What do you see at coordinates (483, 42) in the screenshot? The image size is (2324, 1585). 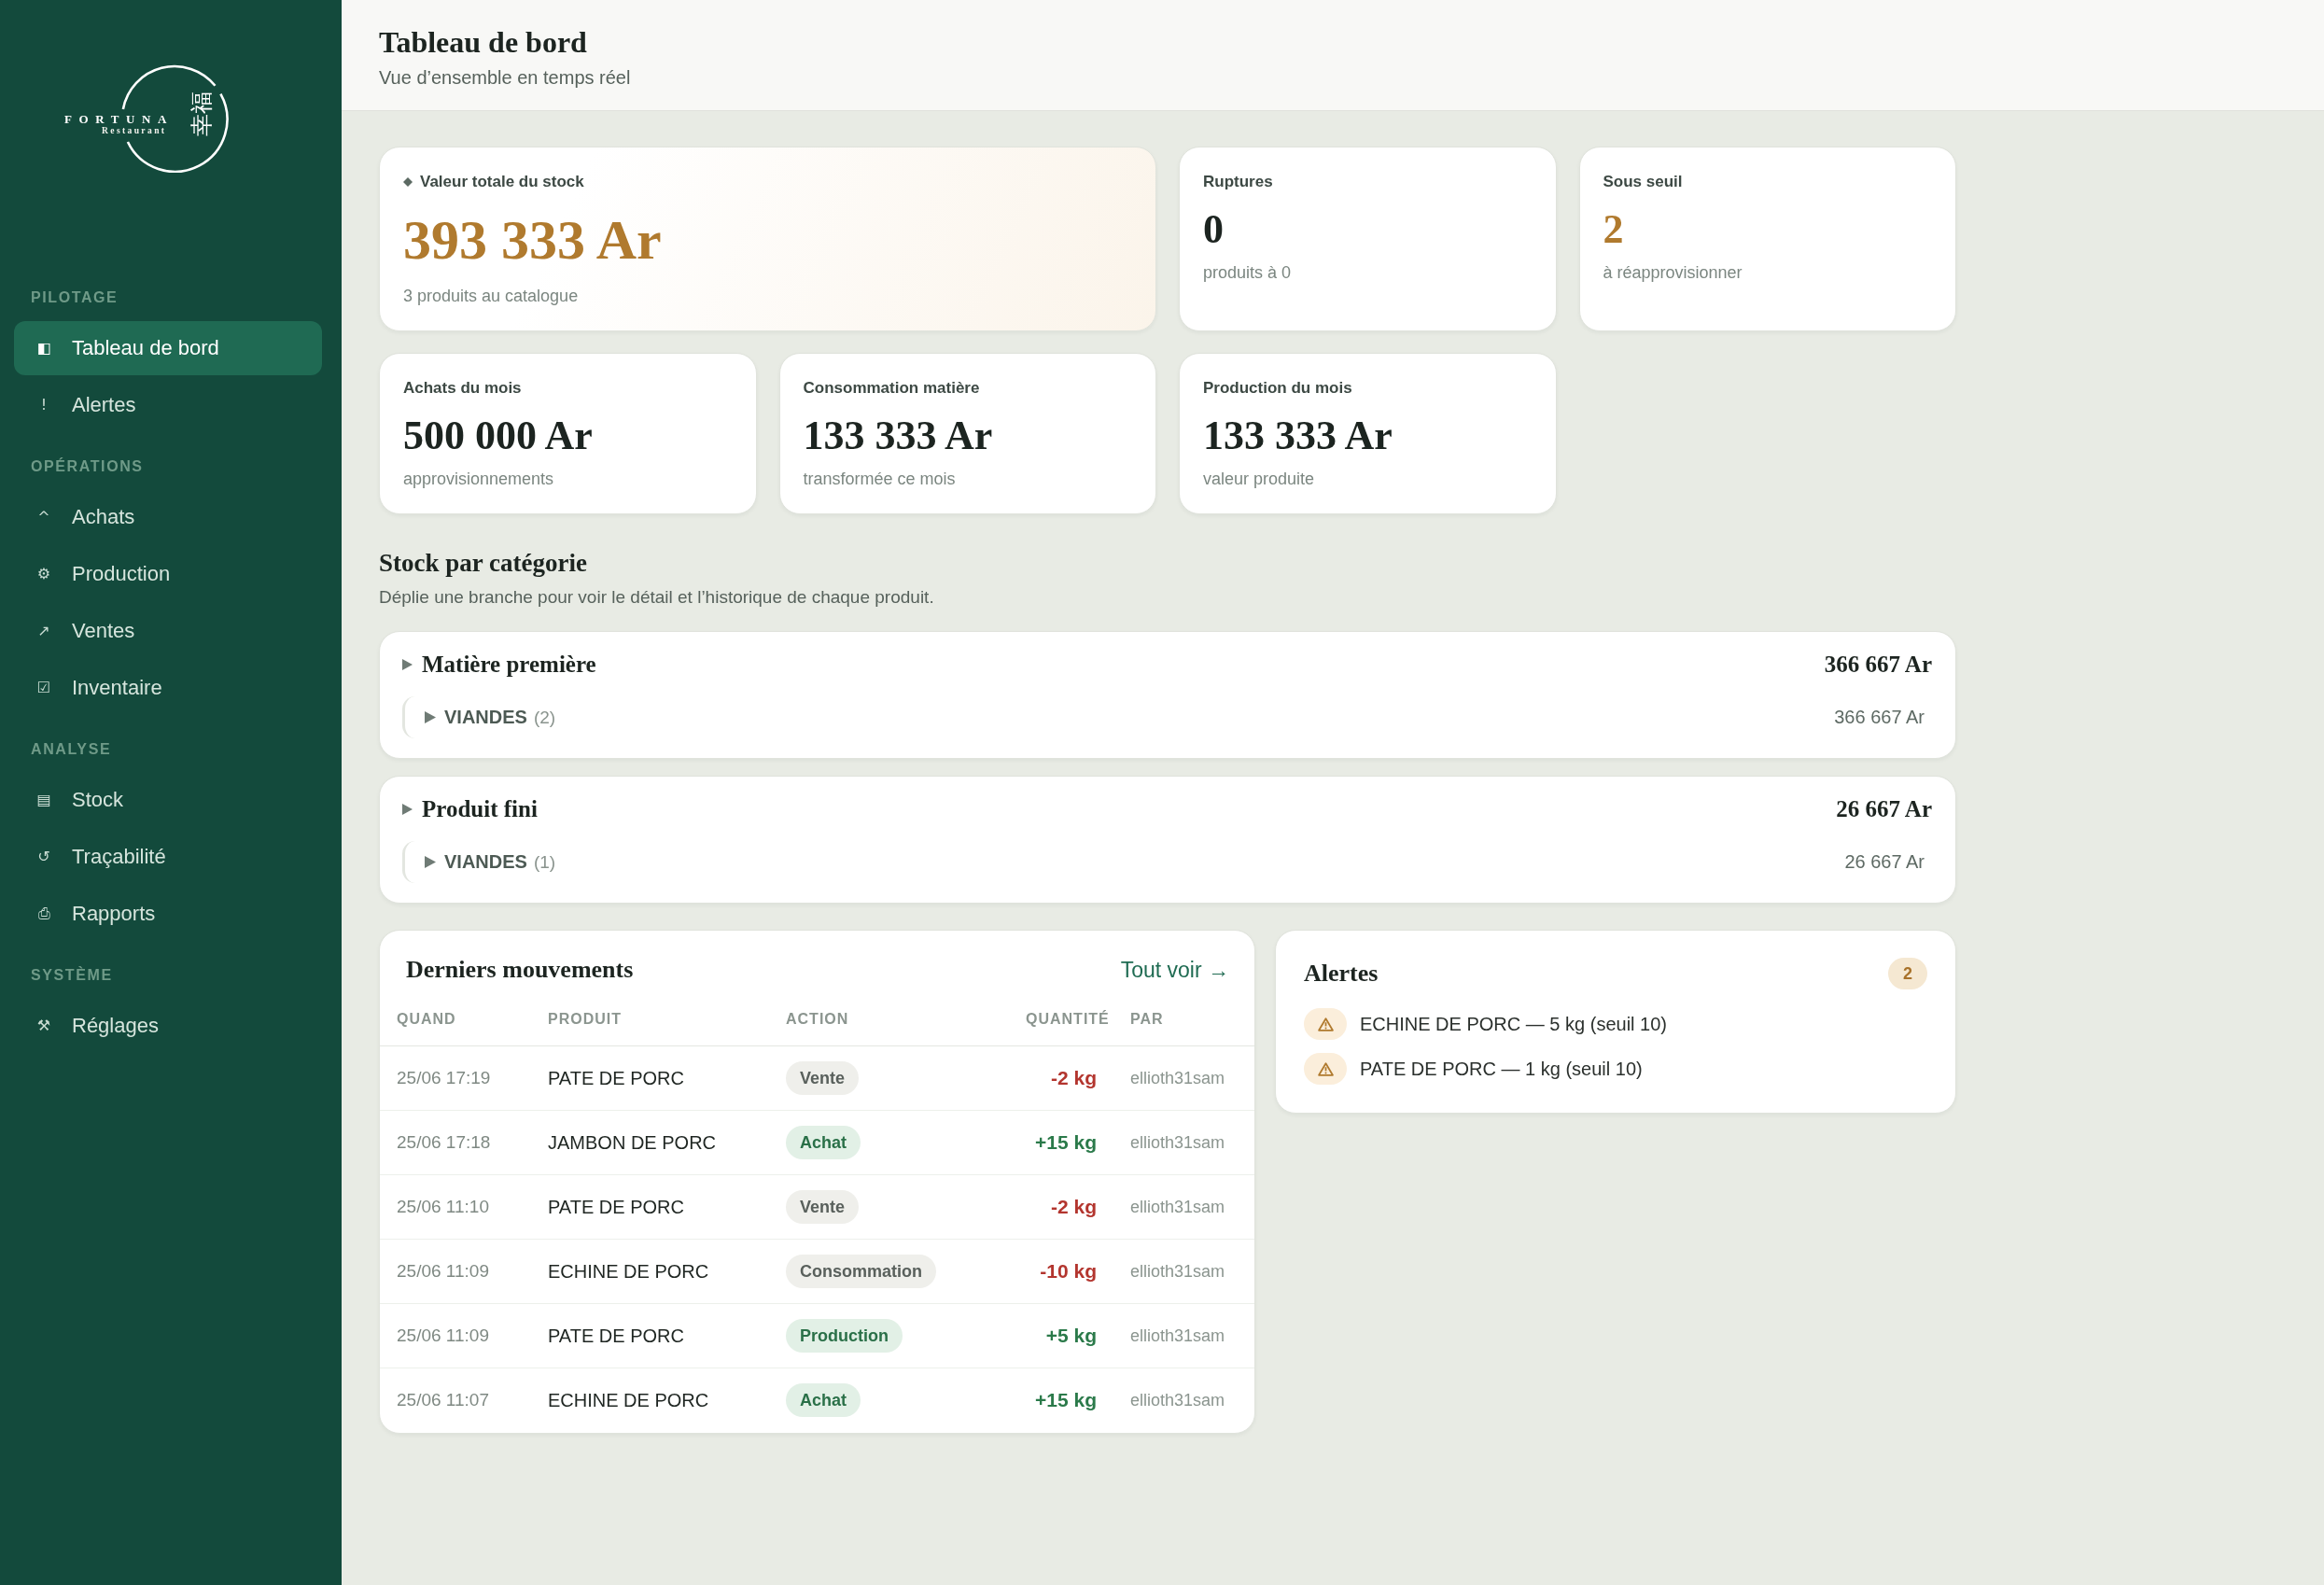 I see `page-title: Tableau de bord` at bounding box center [483, 42].